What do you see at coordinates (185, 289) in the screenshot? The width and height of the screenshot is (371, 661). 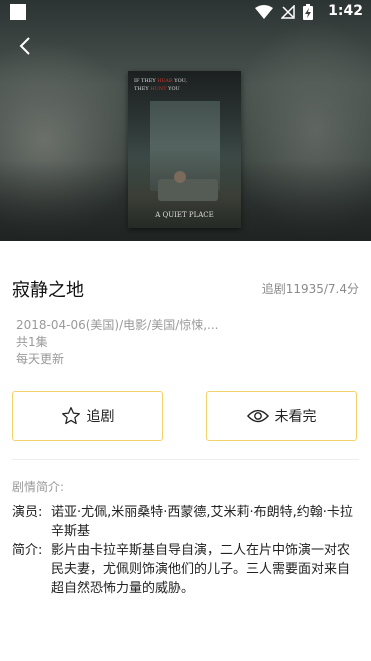 I see `title-row: 寂静之地 追剧11935/7.4分` at bounding box center [185, 289].